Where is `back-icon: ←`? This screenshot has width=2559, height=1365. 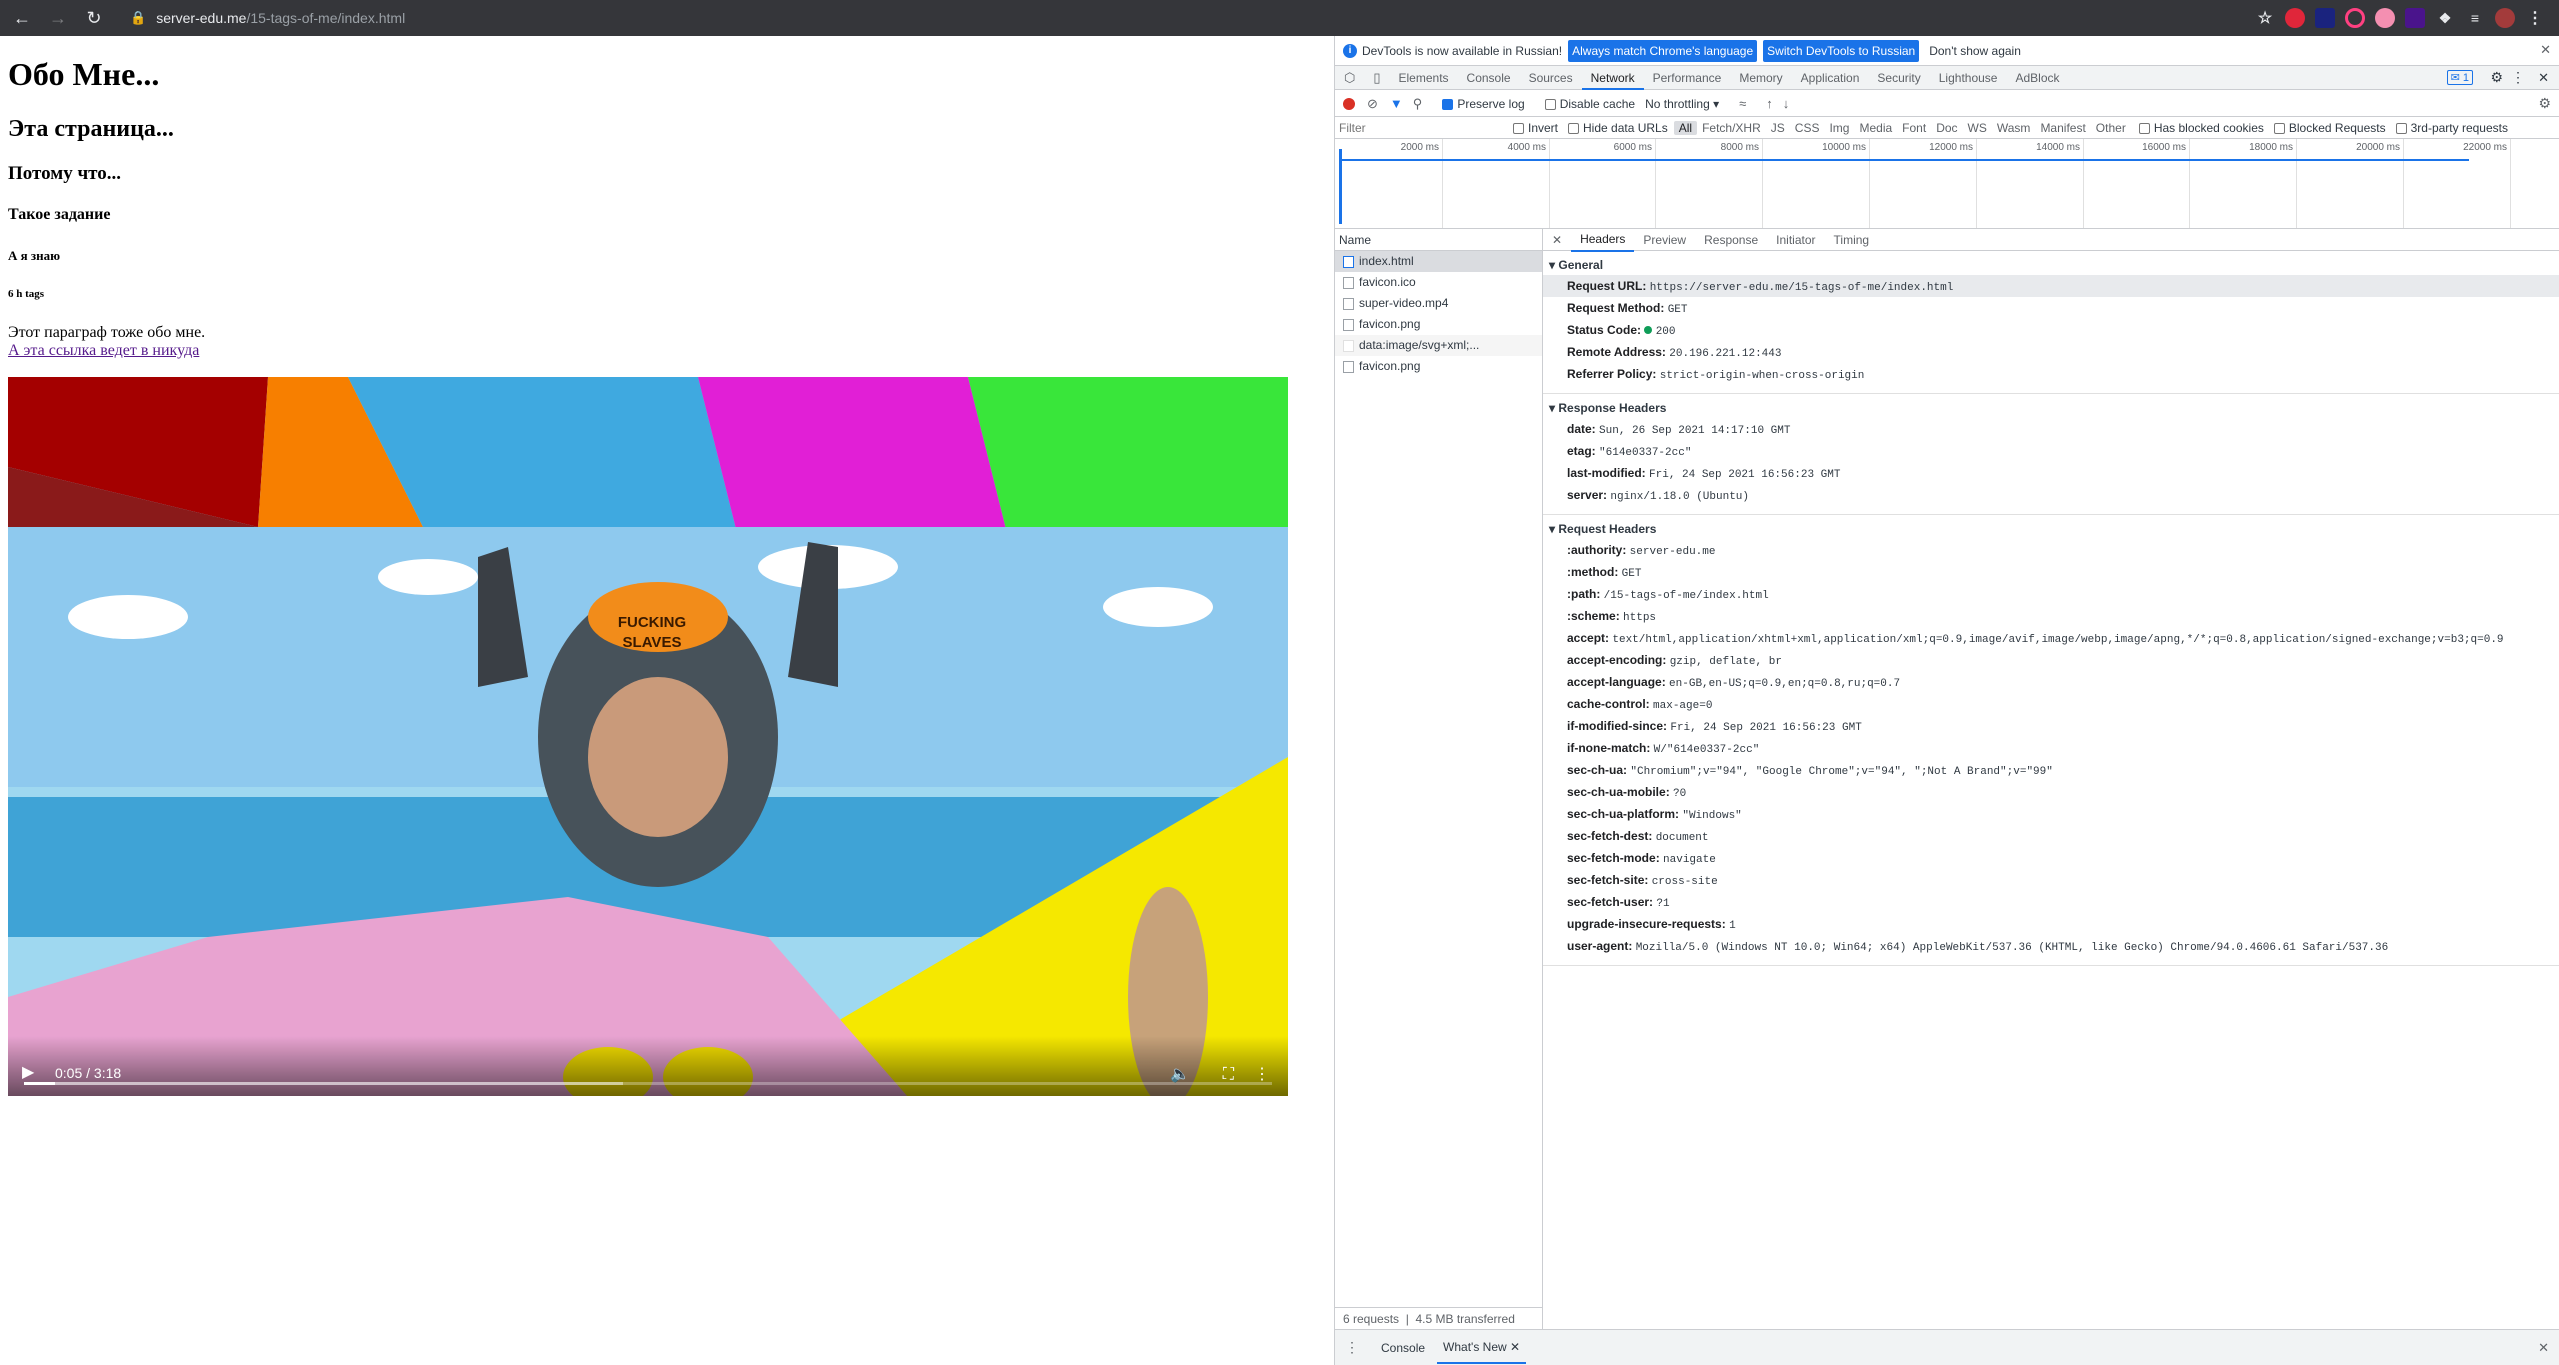
back-icon: ← is located at coordinates (22, 18).